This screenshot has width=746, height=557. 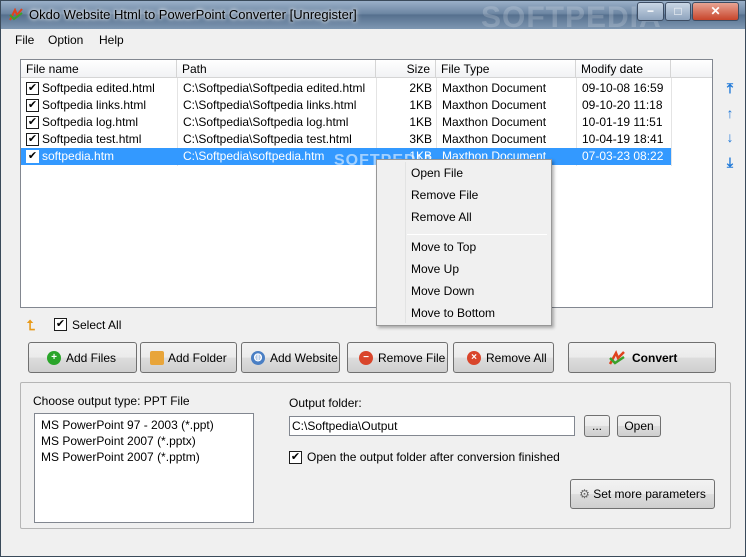 I want to click on add-files-button: + Add Files, so click(x=82, y=357).